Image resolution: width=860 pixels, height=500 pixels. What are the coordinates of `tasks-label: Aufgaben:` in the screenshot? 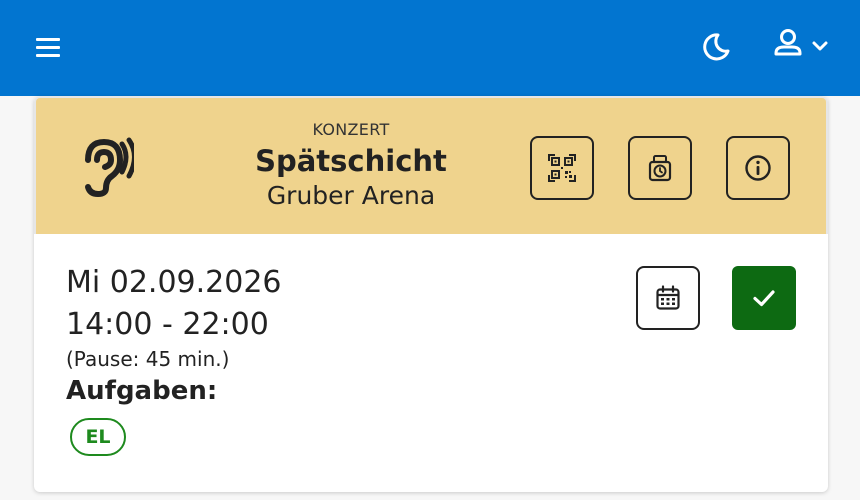 It's located at (142, 391).